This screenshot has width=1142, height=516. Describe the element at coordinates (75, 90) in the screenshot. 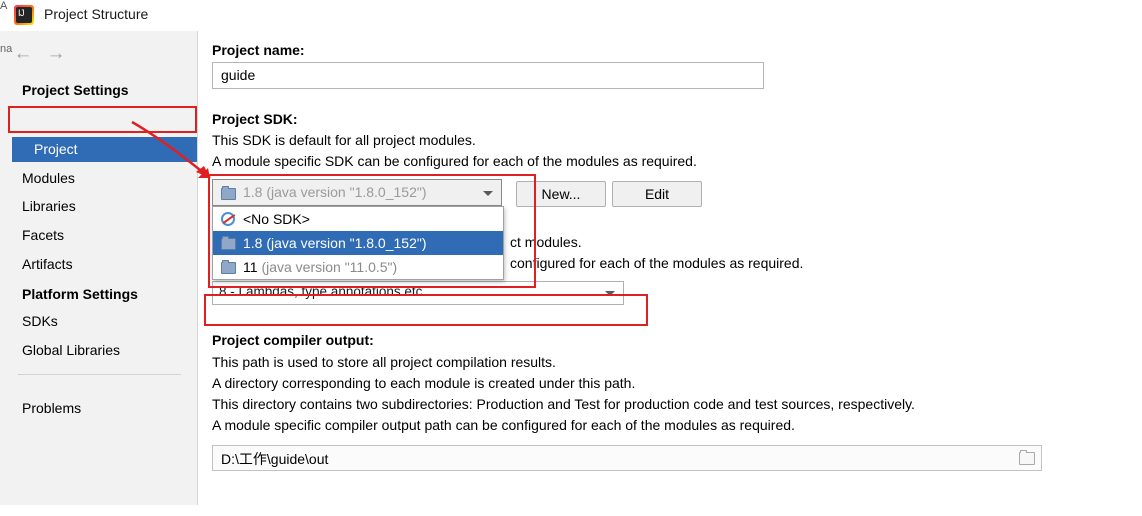

I see `section-project-settings: Project Settings` at that location.